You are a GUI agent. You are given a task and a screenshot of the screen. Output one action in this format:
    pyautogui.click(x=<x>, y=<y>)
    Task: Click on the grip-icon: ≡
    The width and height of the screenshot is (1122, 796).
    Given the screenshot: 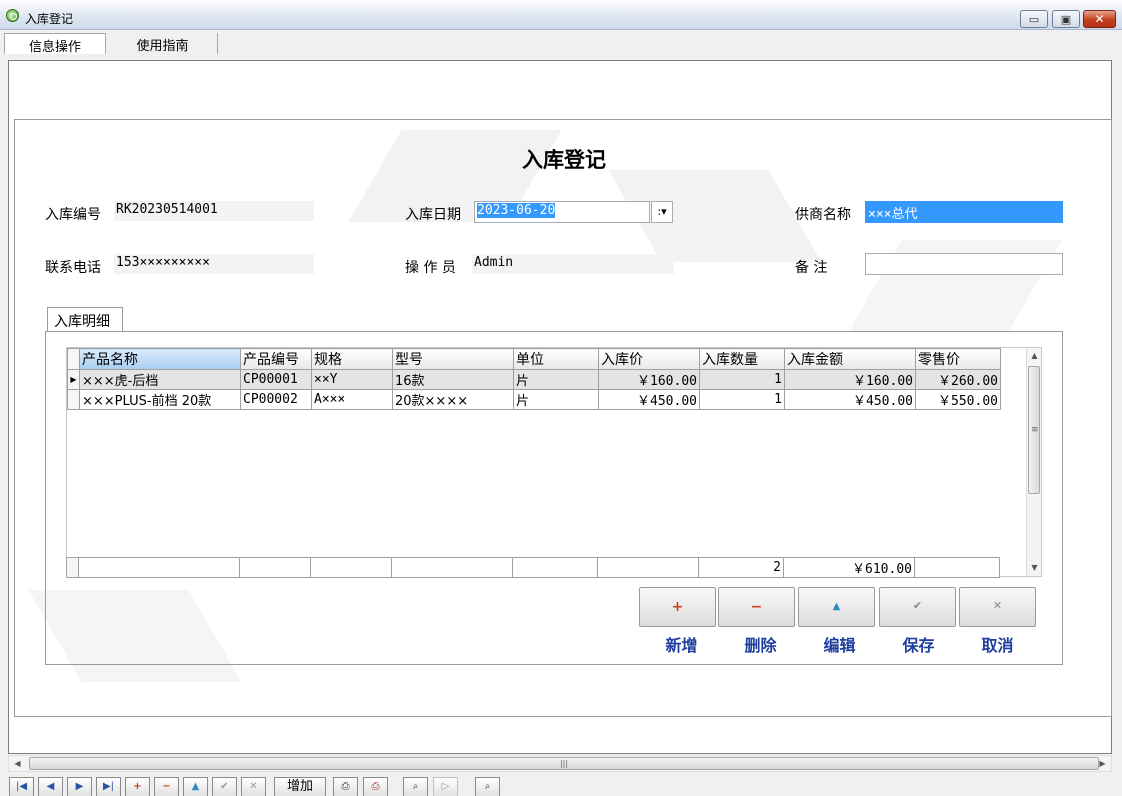 What is the action you would take?
    pyautogui.click(x=1035, y=430)
    